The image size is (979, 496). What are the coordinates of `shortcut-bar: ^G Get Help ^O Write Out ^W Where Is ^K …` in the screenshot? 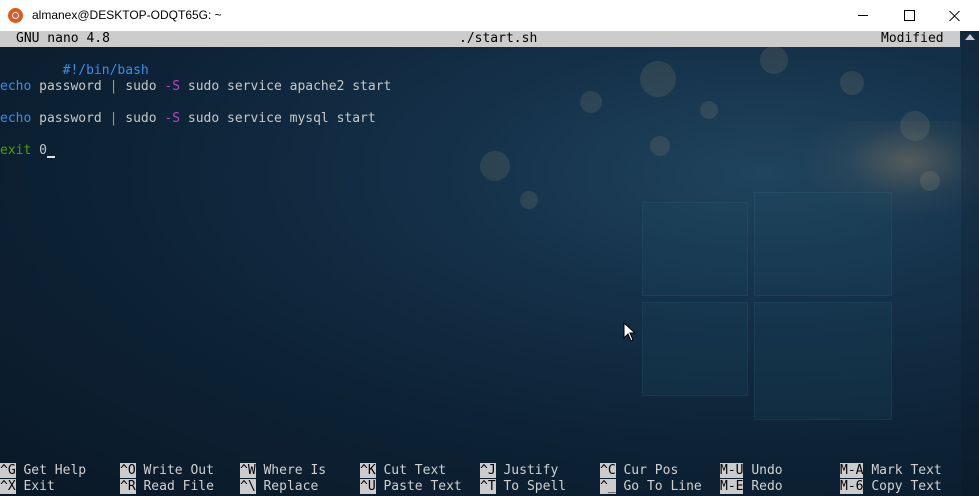 It's located at (480, 479).